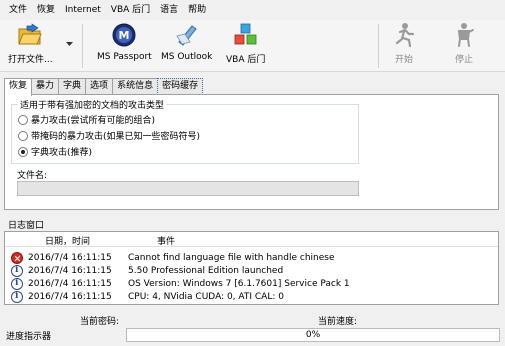 The image size is (505, 346). I want to click on passport-icon: M, so click(124, 35).